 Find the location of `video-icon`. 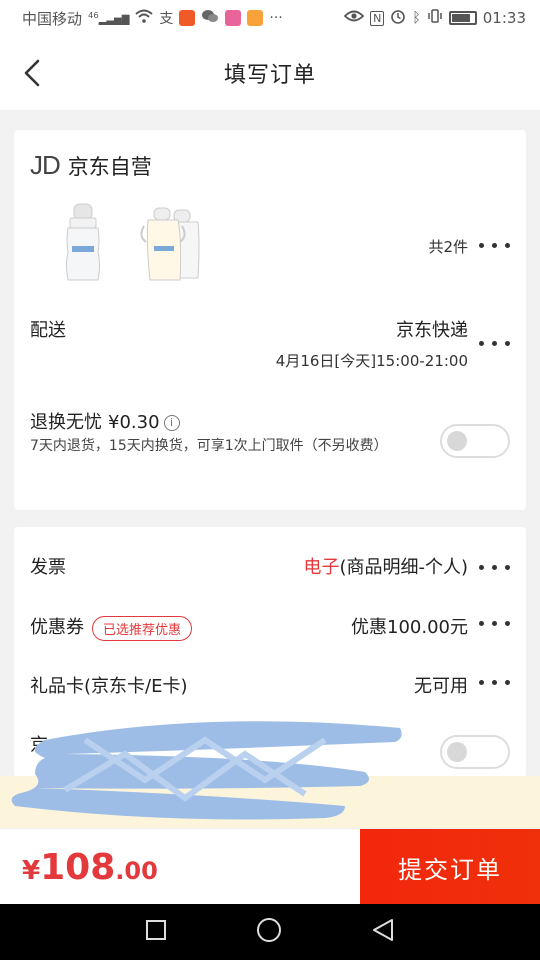

video-icon is located at coordinates (255, 18).